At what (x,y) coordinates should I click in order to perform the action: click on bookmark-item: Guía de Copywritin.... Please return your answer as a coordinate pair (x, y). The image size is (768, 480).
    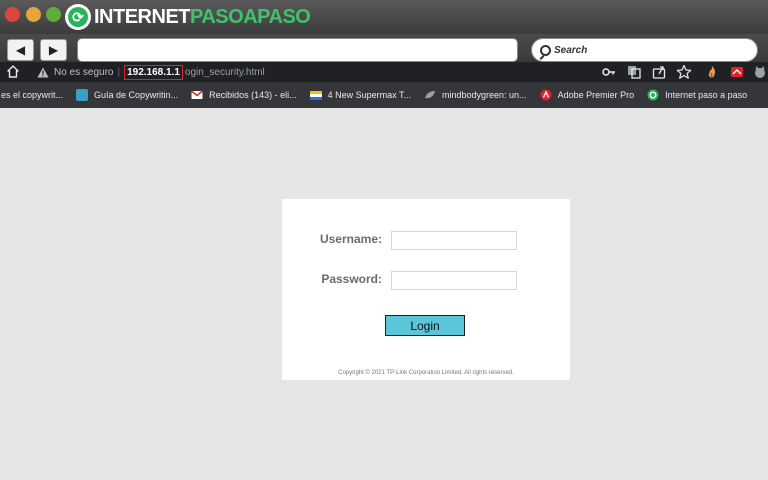
    Looking at the image, I should click on (127, 95).